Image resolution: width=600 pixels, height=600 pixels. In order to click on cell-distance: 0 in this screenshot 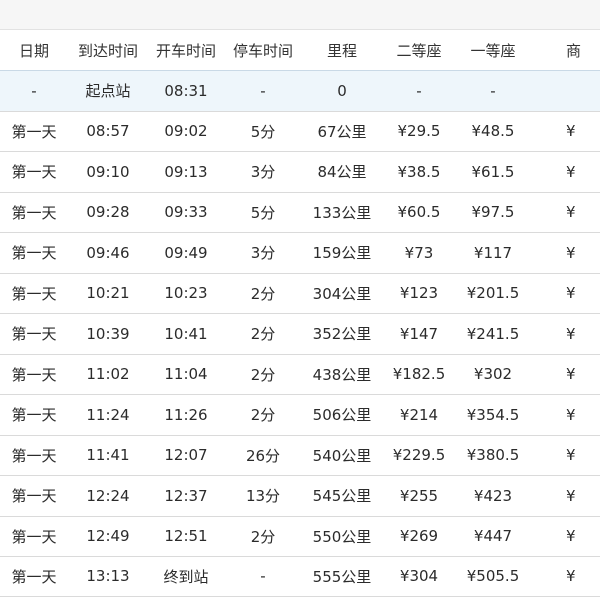, I will do `click(342, 90)`.